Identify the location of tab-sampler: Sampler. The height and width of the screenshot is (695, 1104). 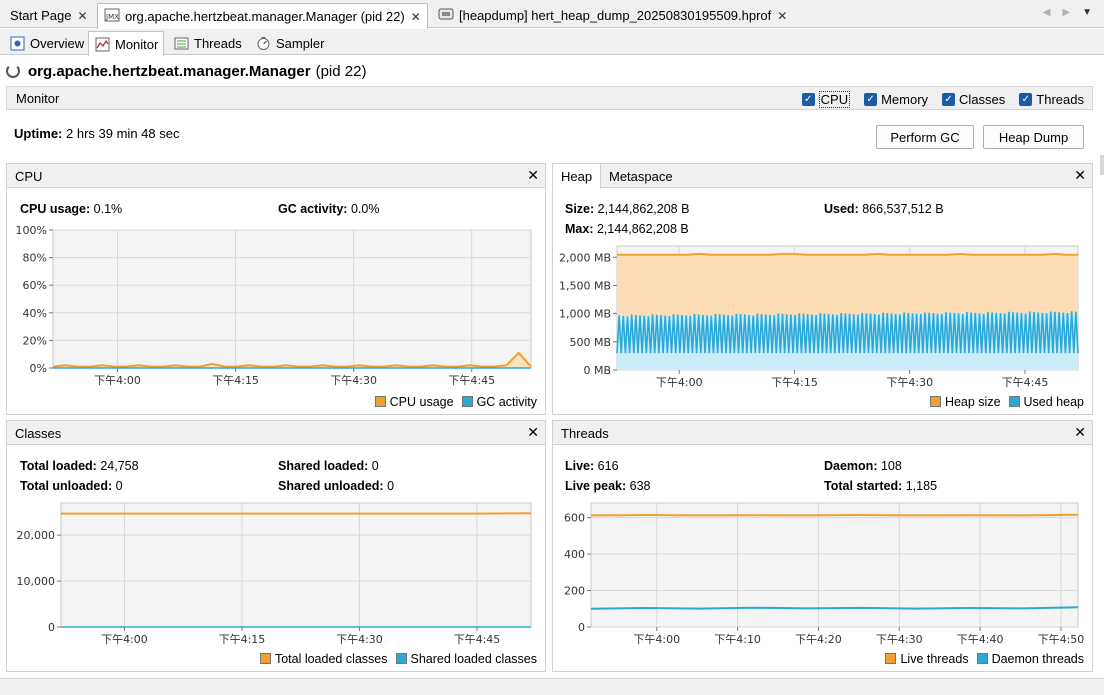
(289, 43).